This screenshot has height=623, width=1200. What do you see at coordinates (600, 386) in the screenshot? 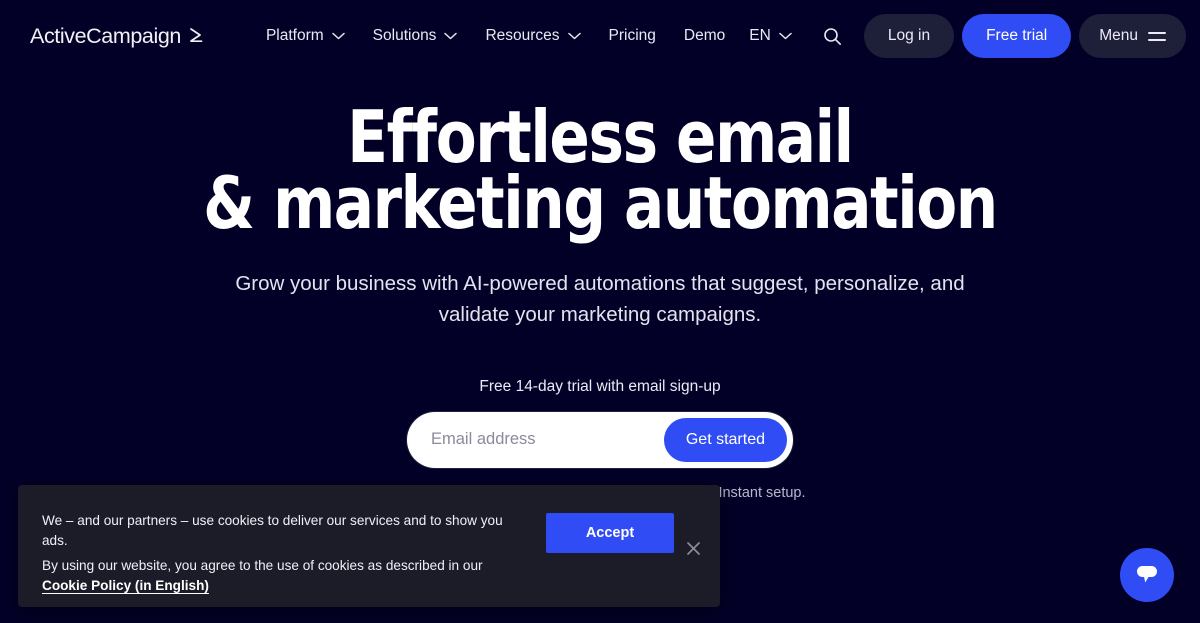
I see `trial-label: Free 14-day trial with email sign-up` at bounding box center [600, 386].